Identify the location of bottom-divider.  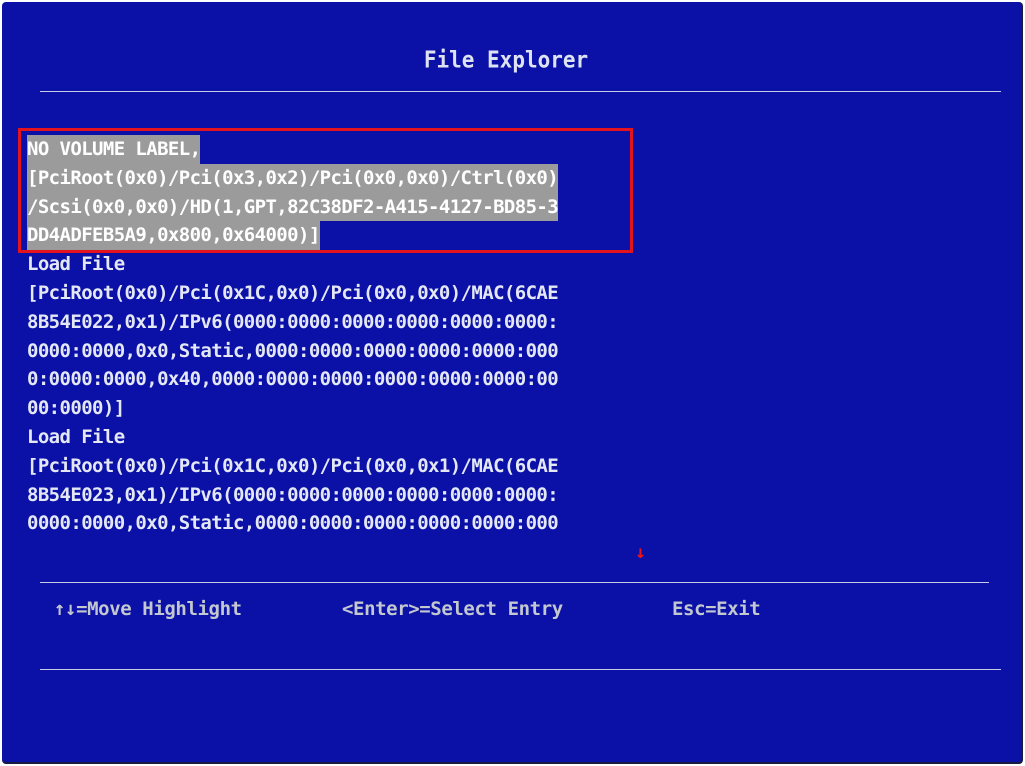
(520, 669).